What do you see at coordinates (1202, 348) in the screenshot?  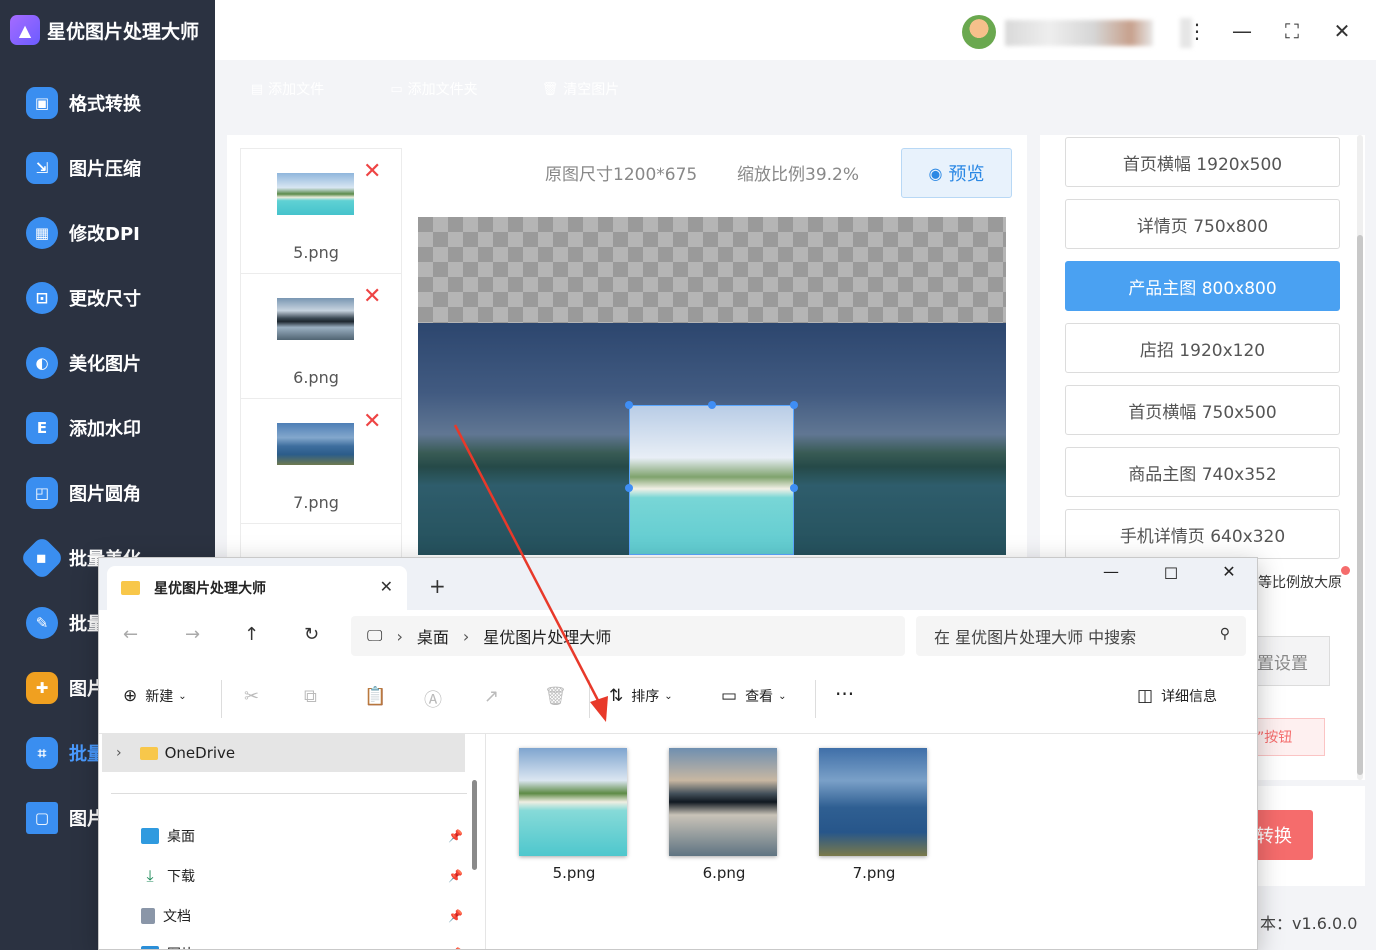 I see `preset-shop-sign-1920: 店招 1920x120` at bounding box center [1202, 348].